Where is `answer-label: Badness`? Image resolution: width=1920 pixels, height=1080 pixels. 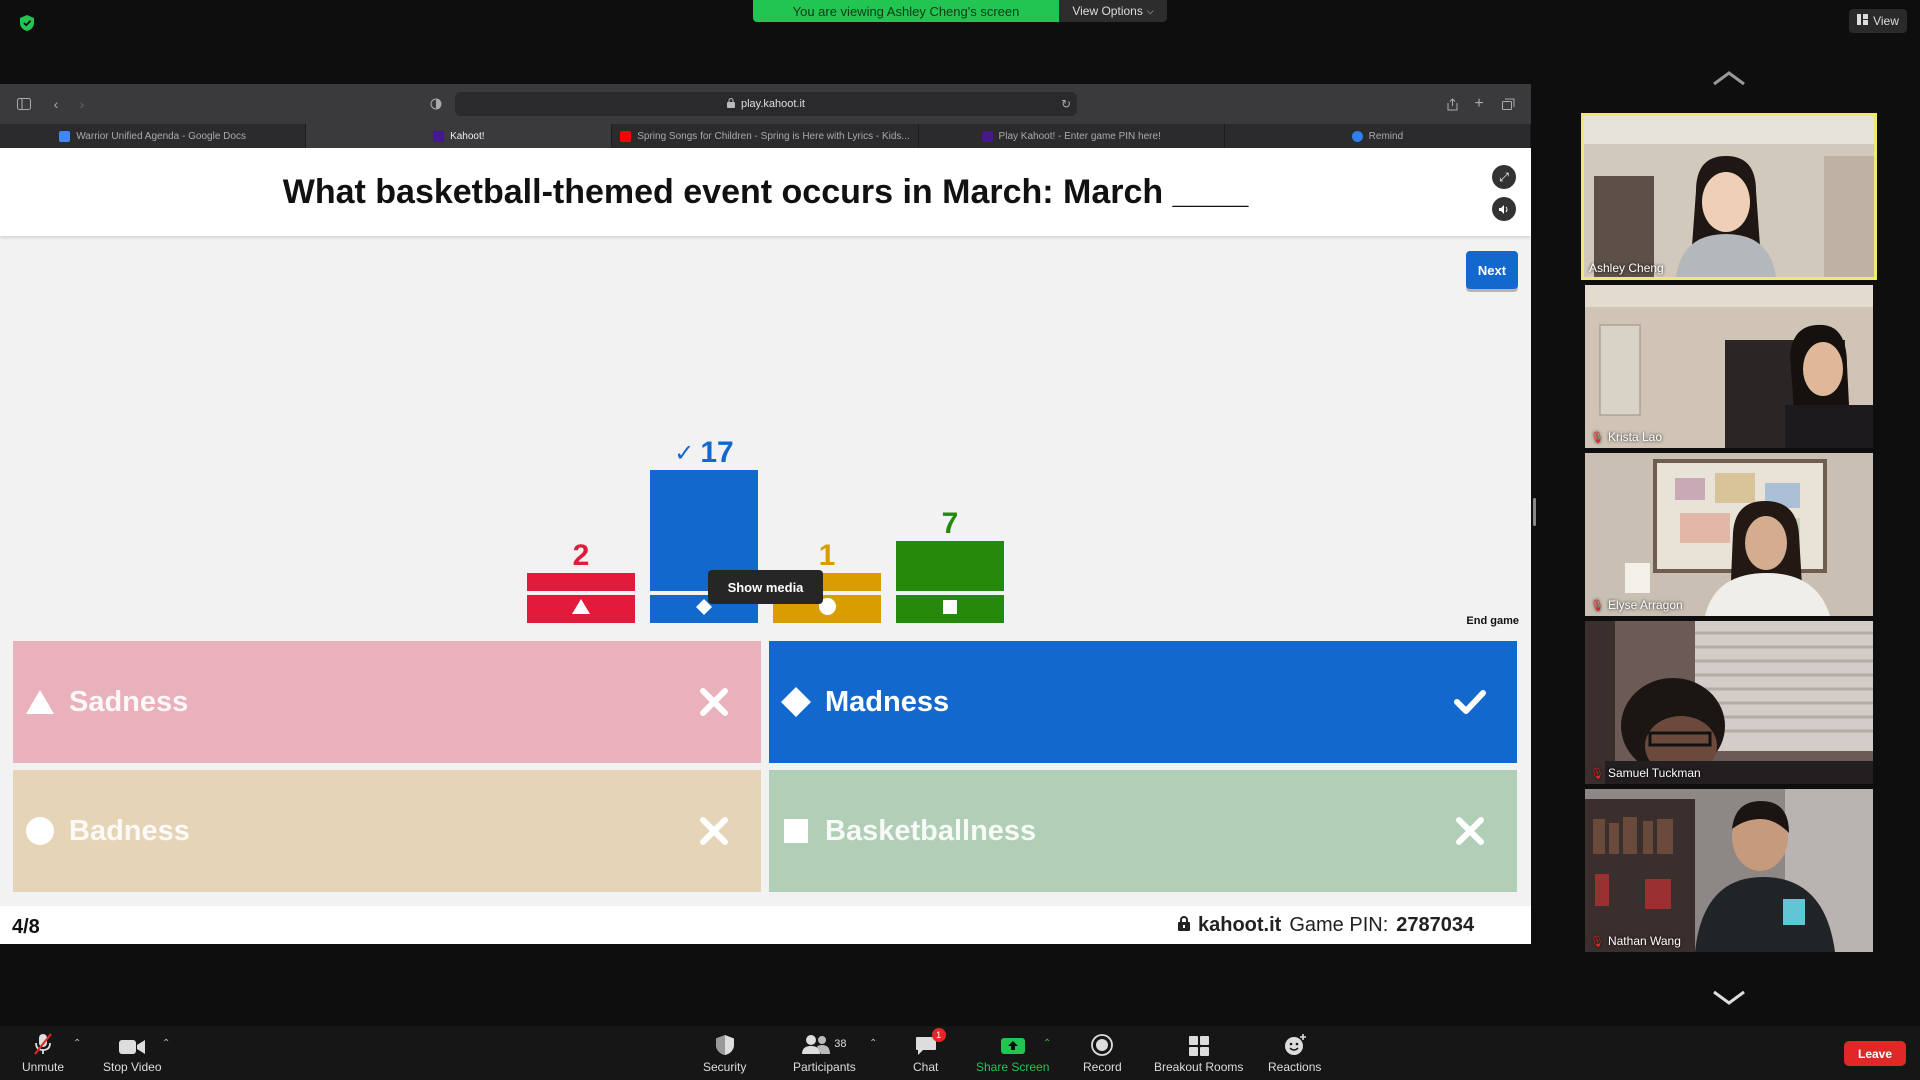
answer-label: Badness is located at coordinates (129, 830).